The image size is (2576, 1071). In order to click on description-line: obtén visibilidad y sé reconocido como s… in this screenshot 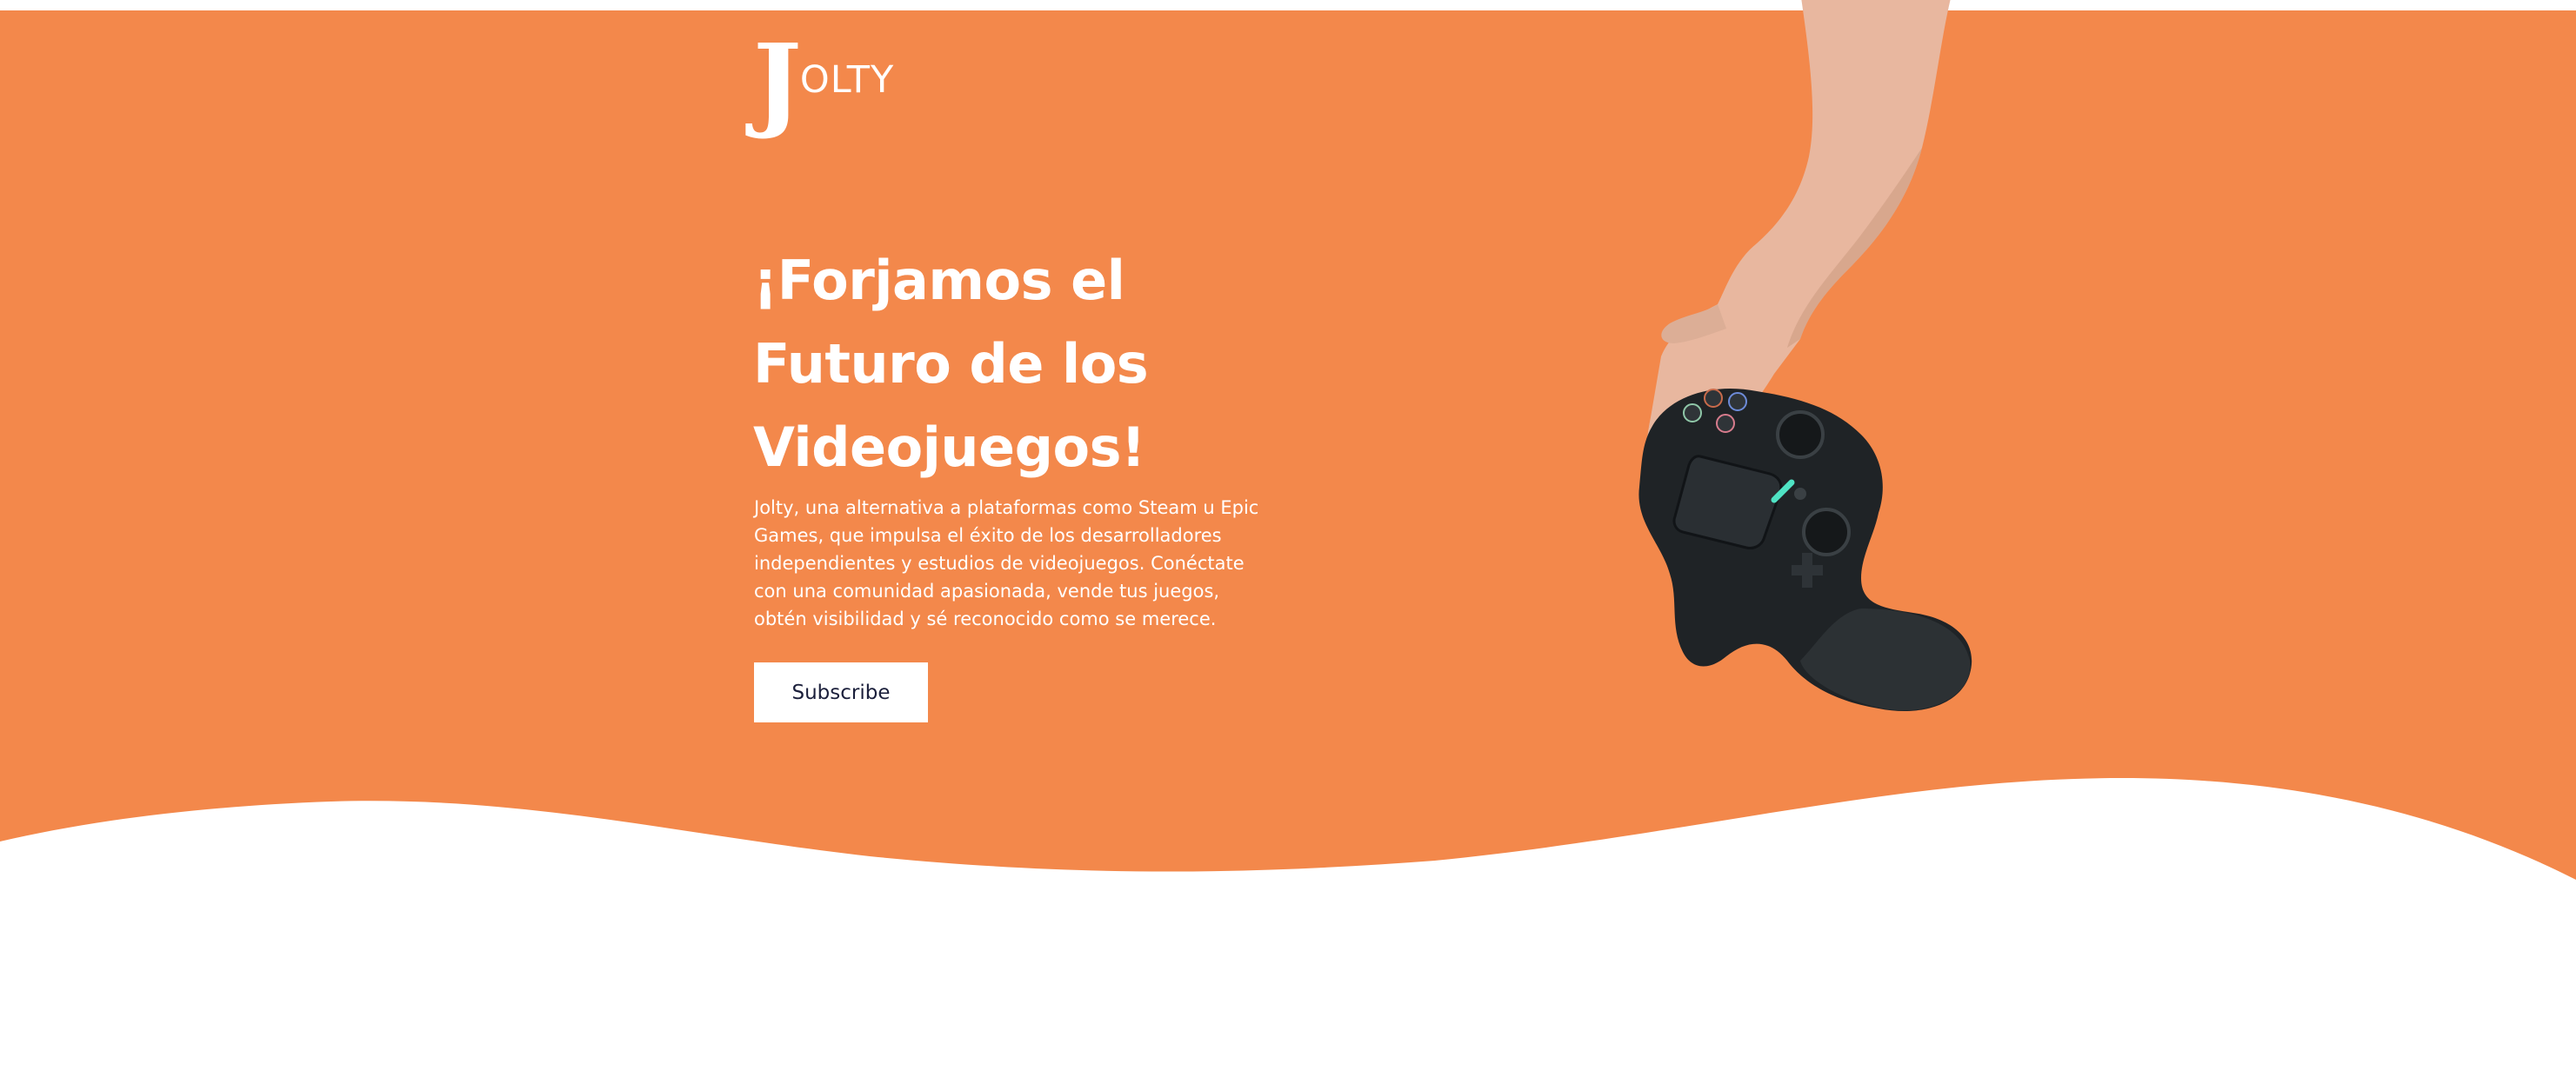, I will do `click(985, 619)`.